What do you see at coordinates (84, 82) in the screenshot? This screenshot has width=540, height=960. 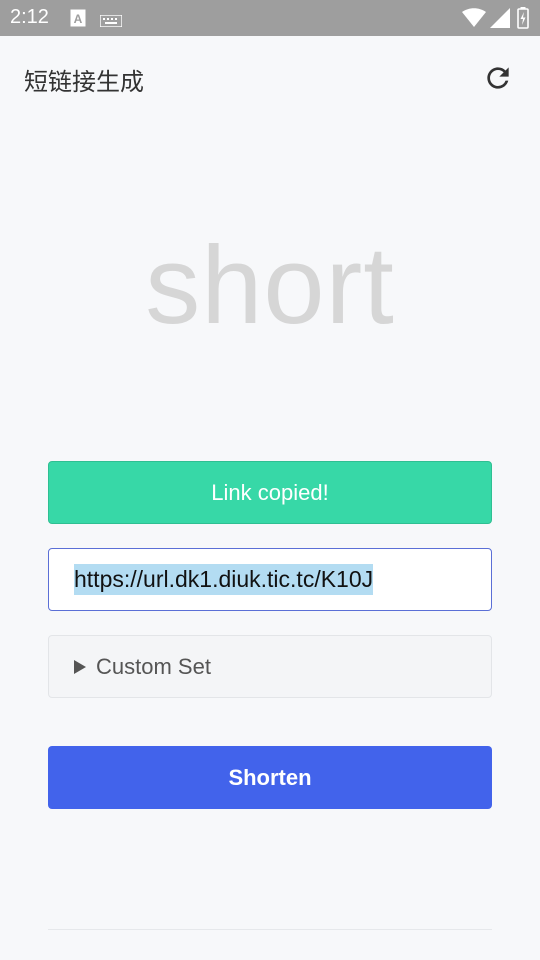 I see `app-title: 短链接生成` at bounding box center [84, 82].